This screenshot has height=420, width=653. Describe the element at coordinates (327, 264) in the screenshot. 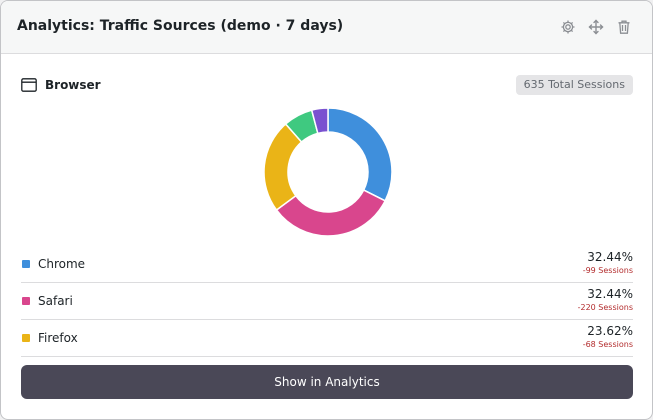

I see `legend-row: Chrome 32.44% -99 Sessions` at that location.